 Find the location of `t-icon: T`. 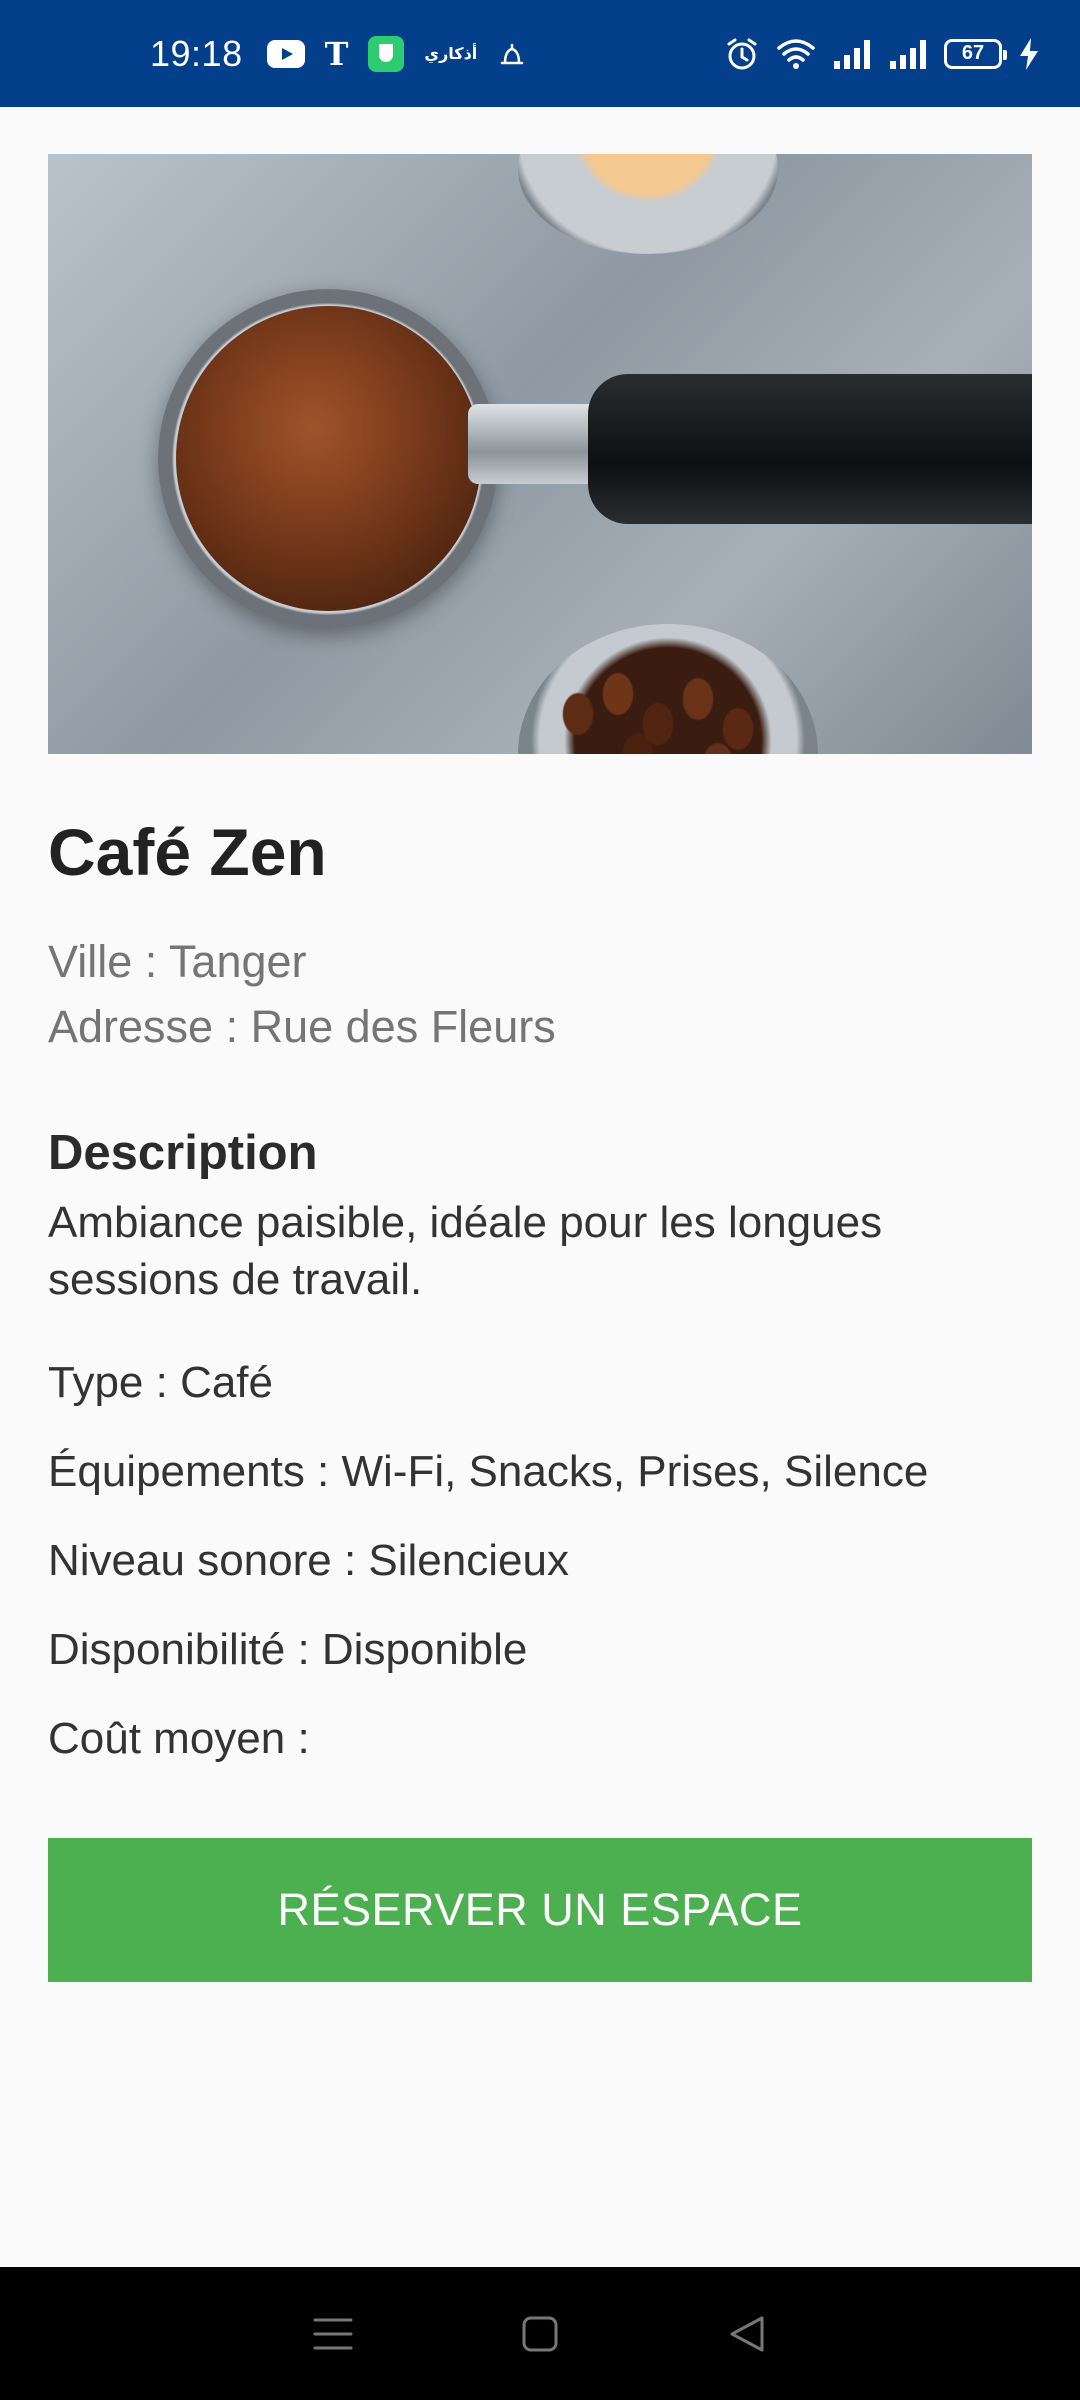

t-icon: T is located at coordinates (336, 53).